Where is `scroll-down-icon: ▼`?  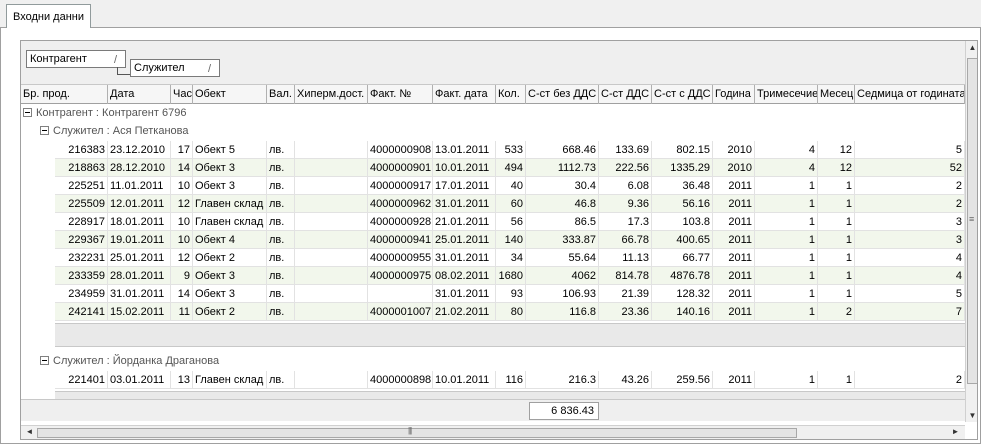
scroll-down-icon: ▼ is located at coordinates (971, 415).